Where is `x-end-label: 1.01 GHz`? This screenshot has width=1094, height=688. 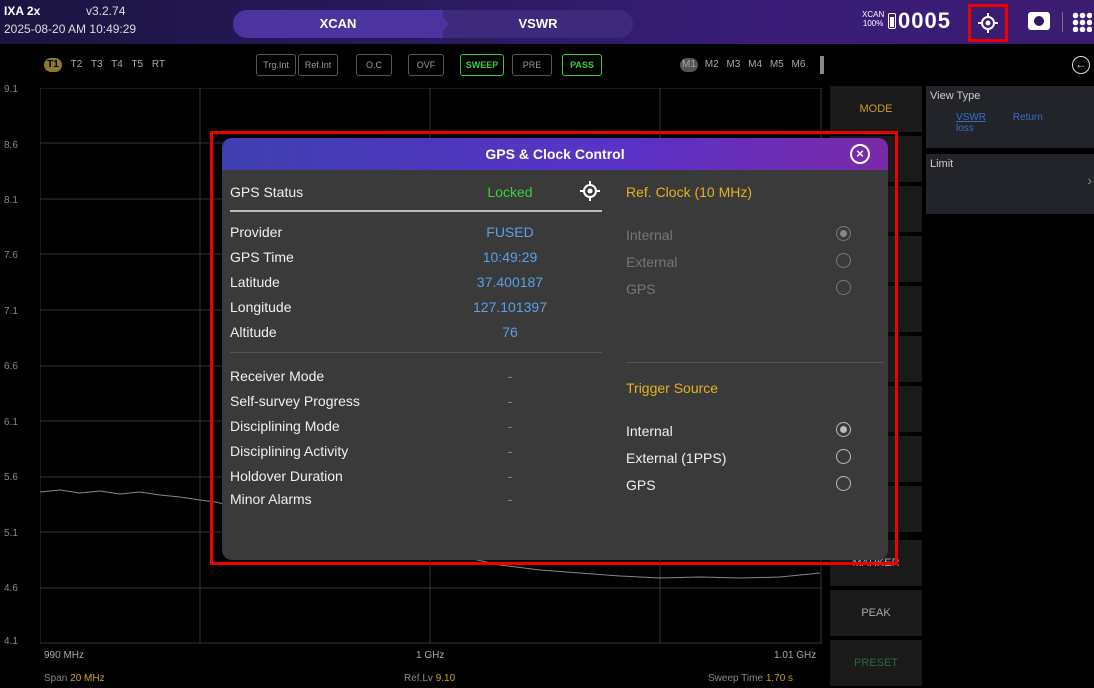
x-end-label: 1.01 GHz is located at coordinates (795, 655).